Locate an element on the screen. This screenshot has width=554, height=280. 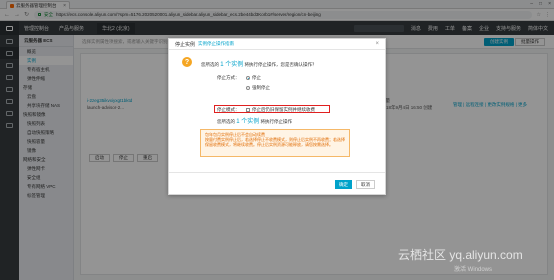
radio-unselected-icon is located at coordinates (248, 87).